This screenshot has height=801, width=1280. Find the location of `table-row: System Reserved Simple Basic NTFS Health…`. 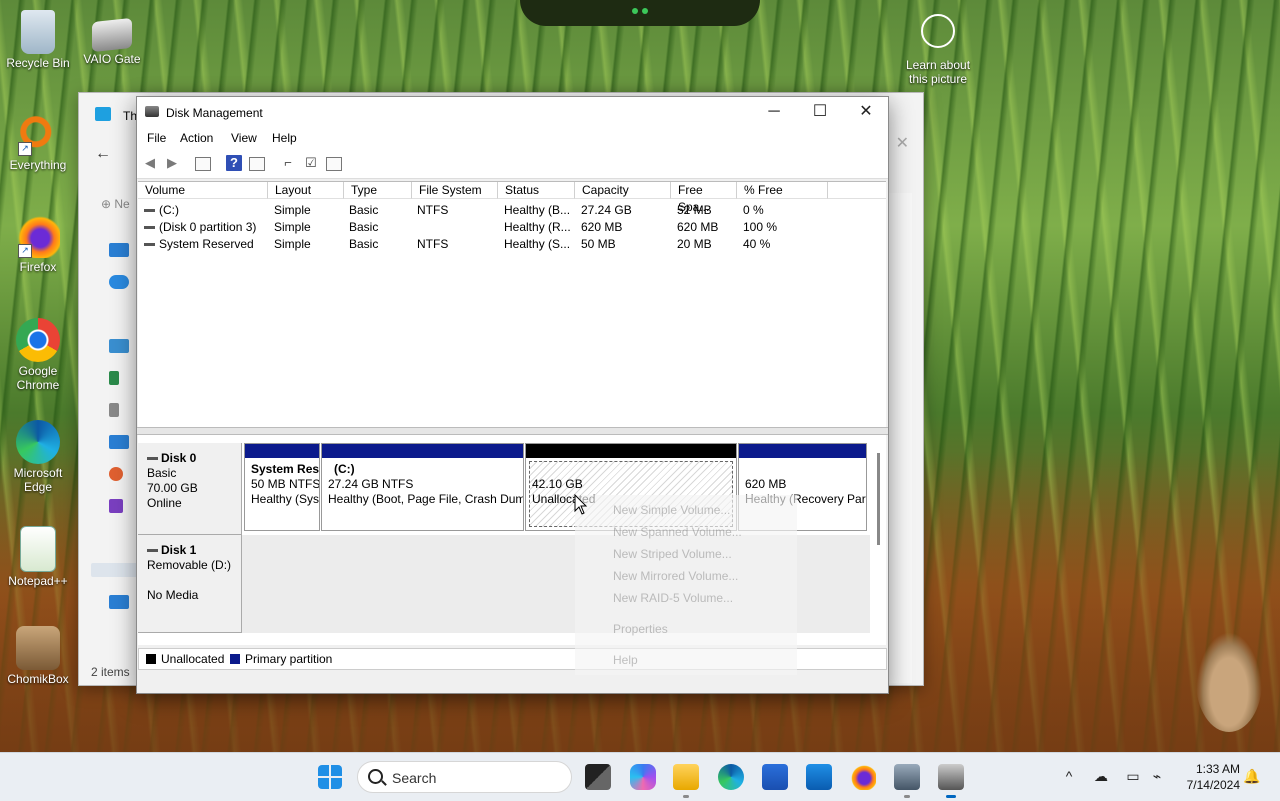

table-row: System Reserved Simple Basic NTFS Health… is located at coordinates (512, 244).